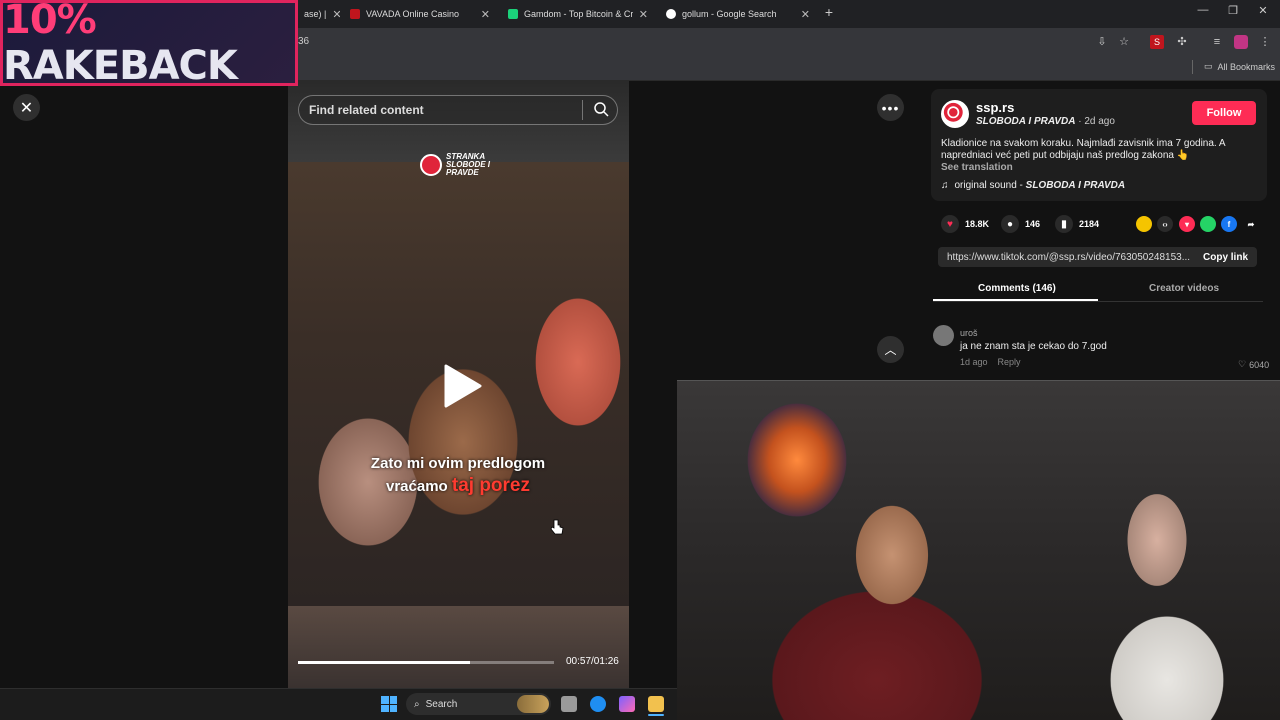 The width and height of the screenshot is (1280, 720). Describe the element at coordinates (1184, 288) in the screenshot. I see `tab-creator-videos: Creator videos` at that location.